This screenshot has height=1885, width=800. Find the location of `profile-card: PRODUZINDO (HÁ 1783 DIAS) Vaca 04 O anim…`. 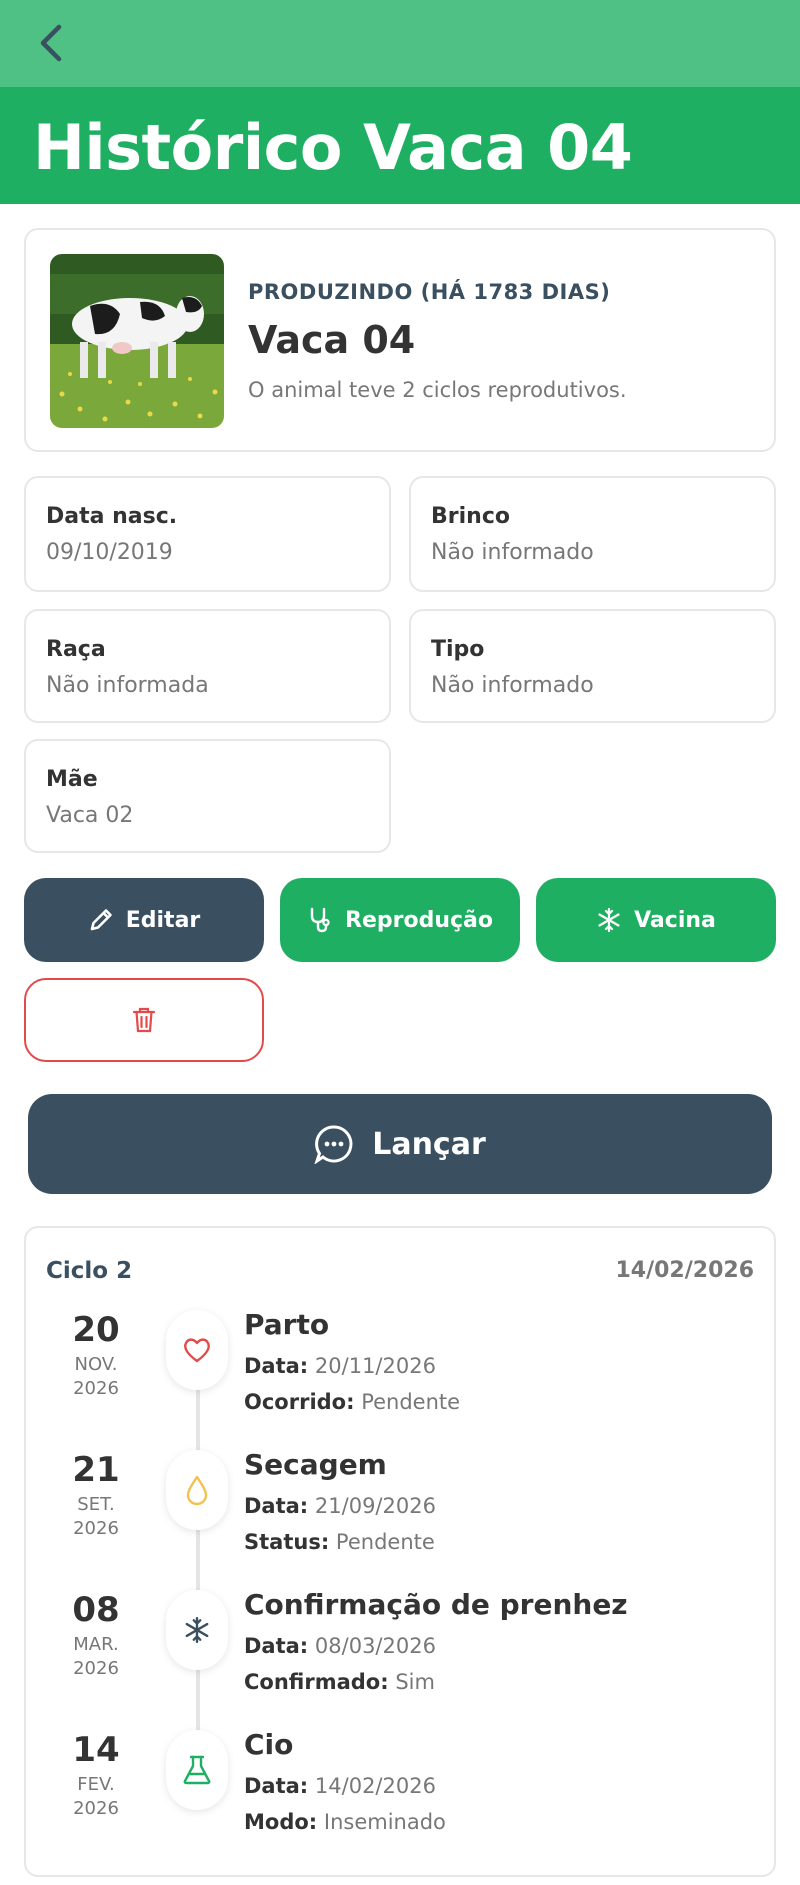

profile-card: PRODUZINDO (HÁ 1783 DIAS) Vaca 04 O anim… is located at coordinates (400, 340).